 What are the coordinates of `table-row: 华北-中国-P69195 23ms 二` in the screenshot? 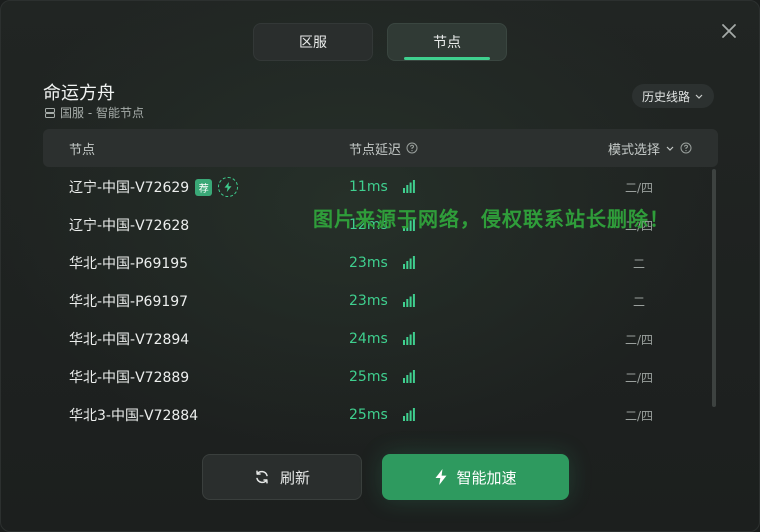 It's located at (380, 263).